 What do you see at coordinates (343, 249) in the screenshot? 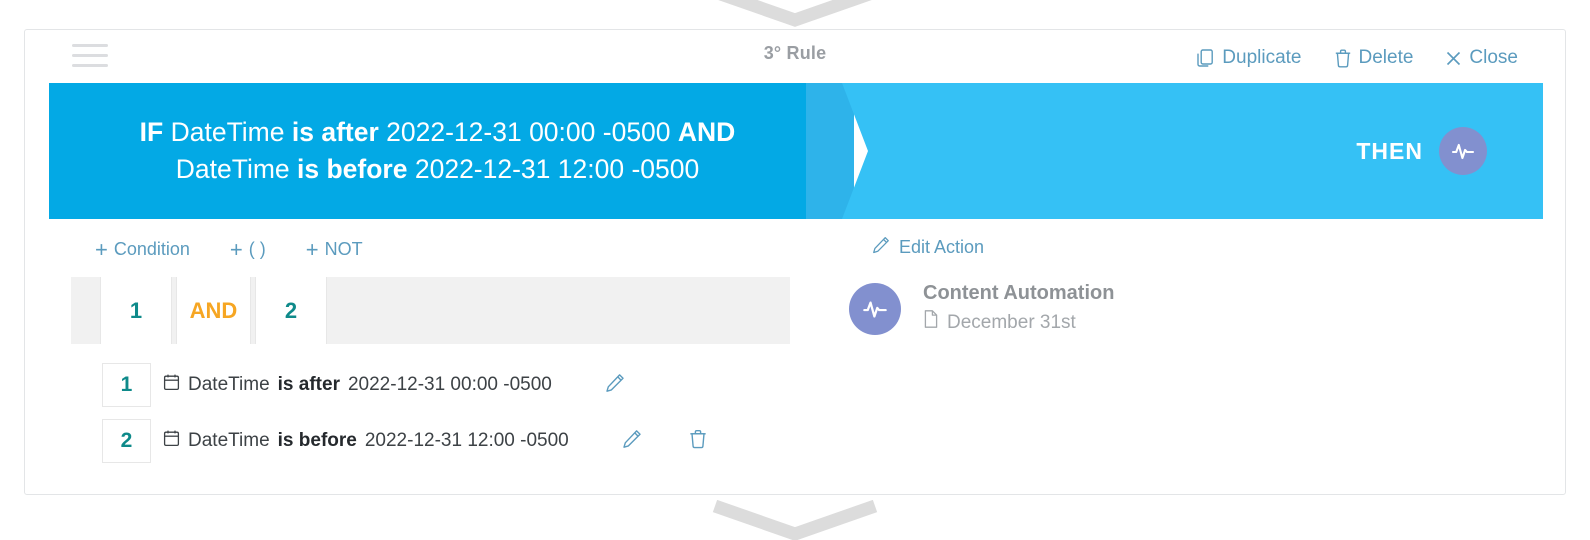
I see `add-not-label: NOT` at bounding box center [343, 249].